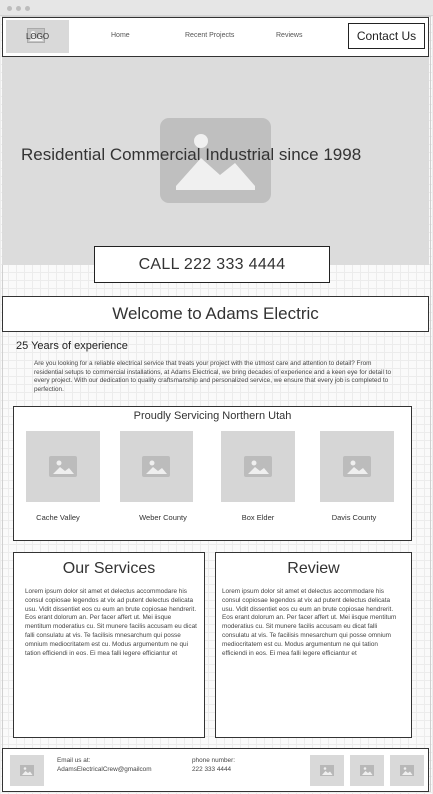  Describe the element at coordinates (215, 314) in the screenshot. I see `welcome-title: Welcome to Adams Electric` at that location.